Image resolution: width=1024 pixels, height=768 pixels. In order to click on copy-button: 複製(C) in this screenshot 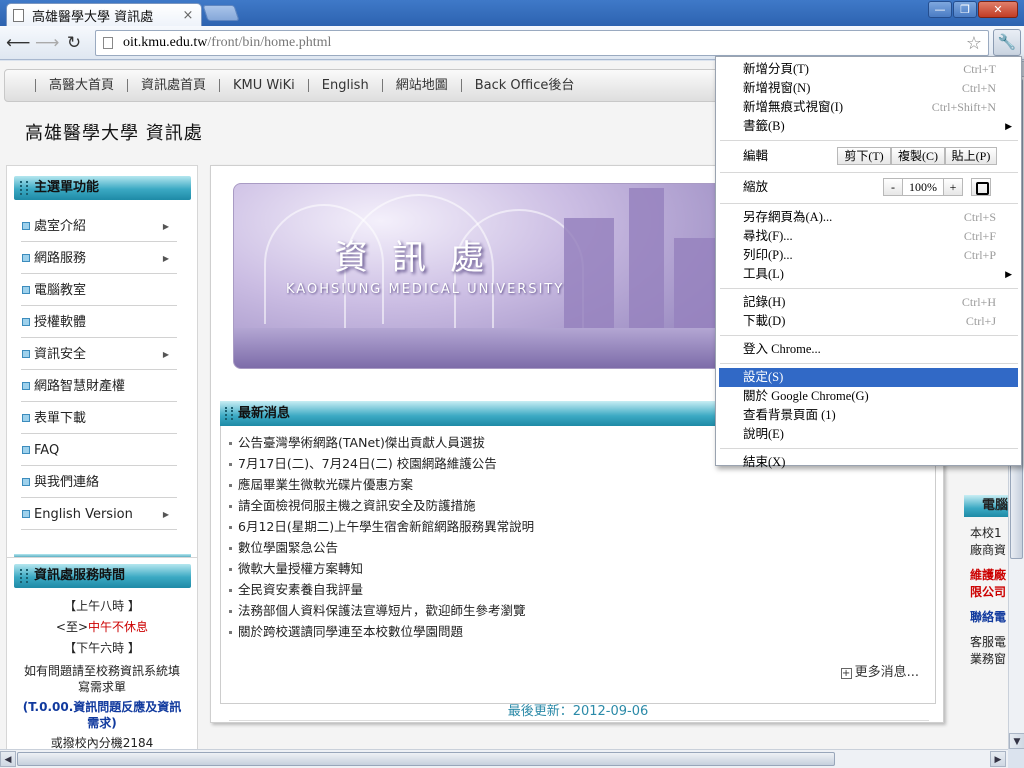, I will do `click(918, 156)`.